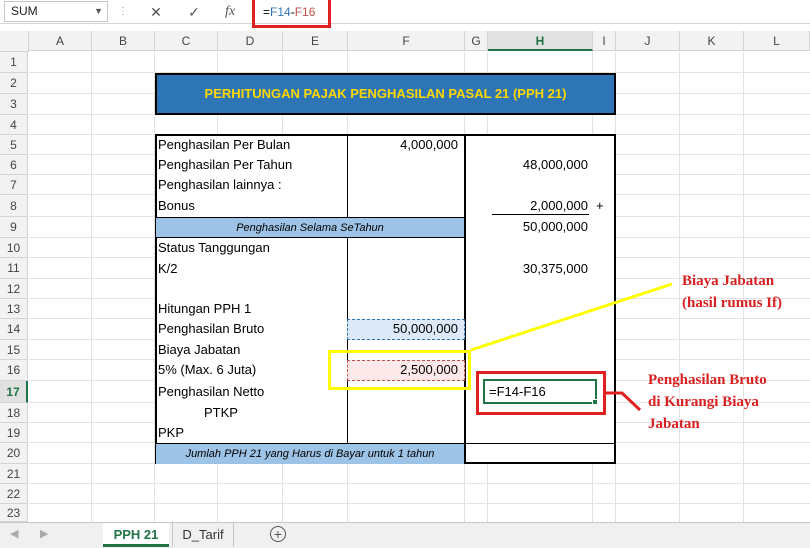  What do you see at coordinates (674, 424) in the screenshot?
I see `annotation-bruto-line3: Jabatan` at bounding box center [674, 424].